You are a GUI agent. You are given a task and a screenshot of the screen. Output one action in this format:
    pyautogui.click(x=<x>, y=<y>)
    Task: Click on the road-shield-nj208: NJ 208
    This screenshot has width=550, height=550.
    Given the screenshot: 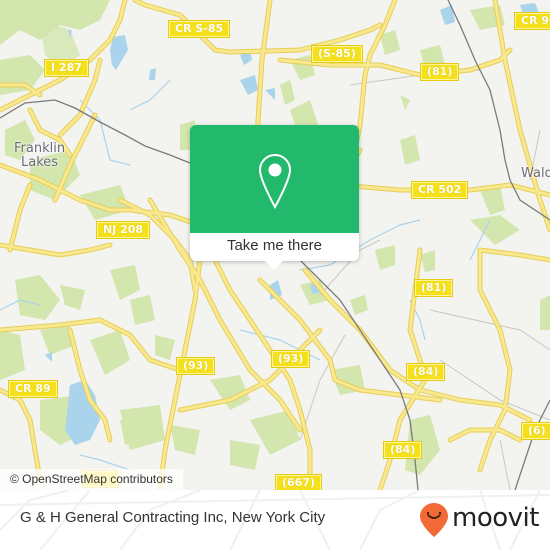 What is the action you would take?
    pyautogui.click(x=123, y=230)
    